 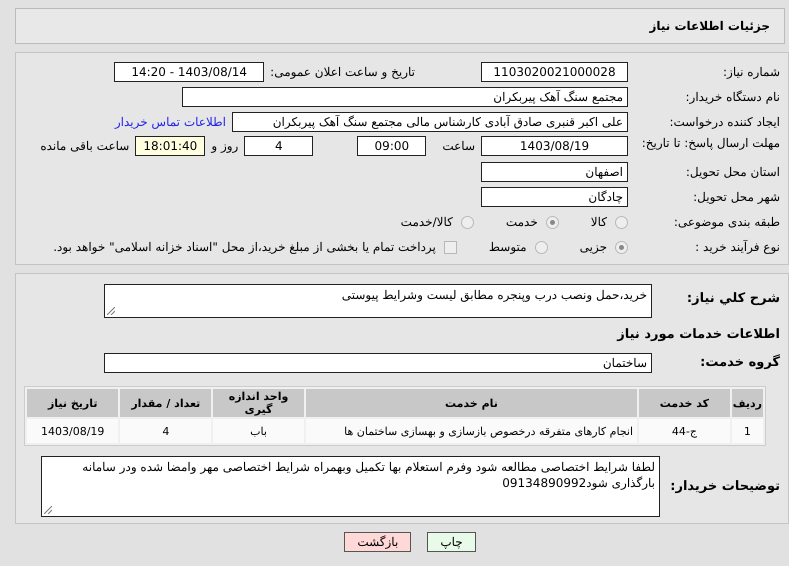 I want to click on field-label: نام دستگاه خریدار:, so click(x=732, y=97).